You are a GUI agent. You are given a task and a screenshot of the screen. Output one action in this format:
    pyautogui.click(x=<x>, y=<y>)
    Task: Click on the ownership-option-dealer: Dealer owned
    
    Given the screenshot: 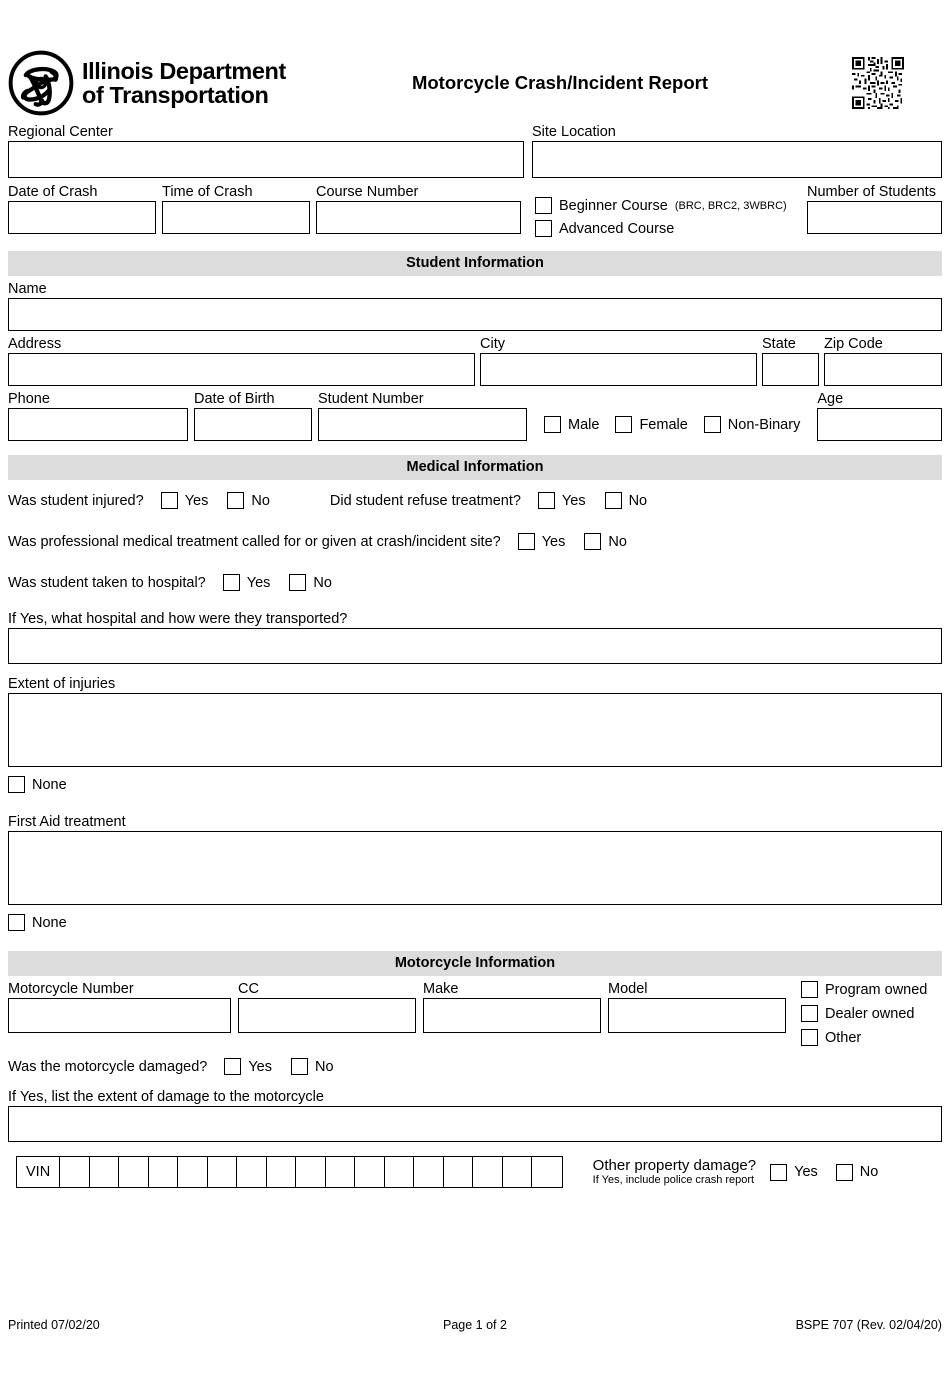 What is the action you would take?
    pyautogui.click(x=864, y=1013)
    